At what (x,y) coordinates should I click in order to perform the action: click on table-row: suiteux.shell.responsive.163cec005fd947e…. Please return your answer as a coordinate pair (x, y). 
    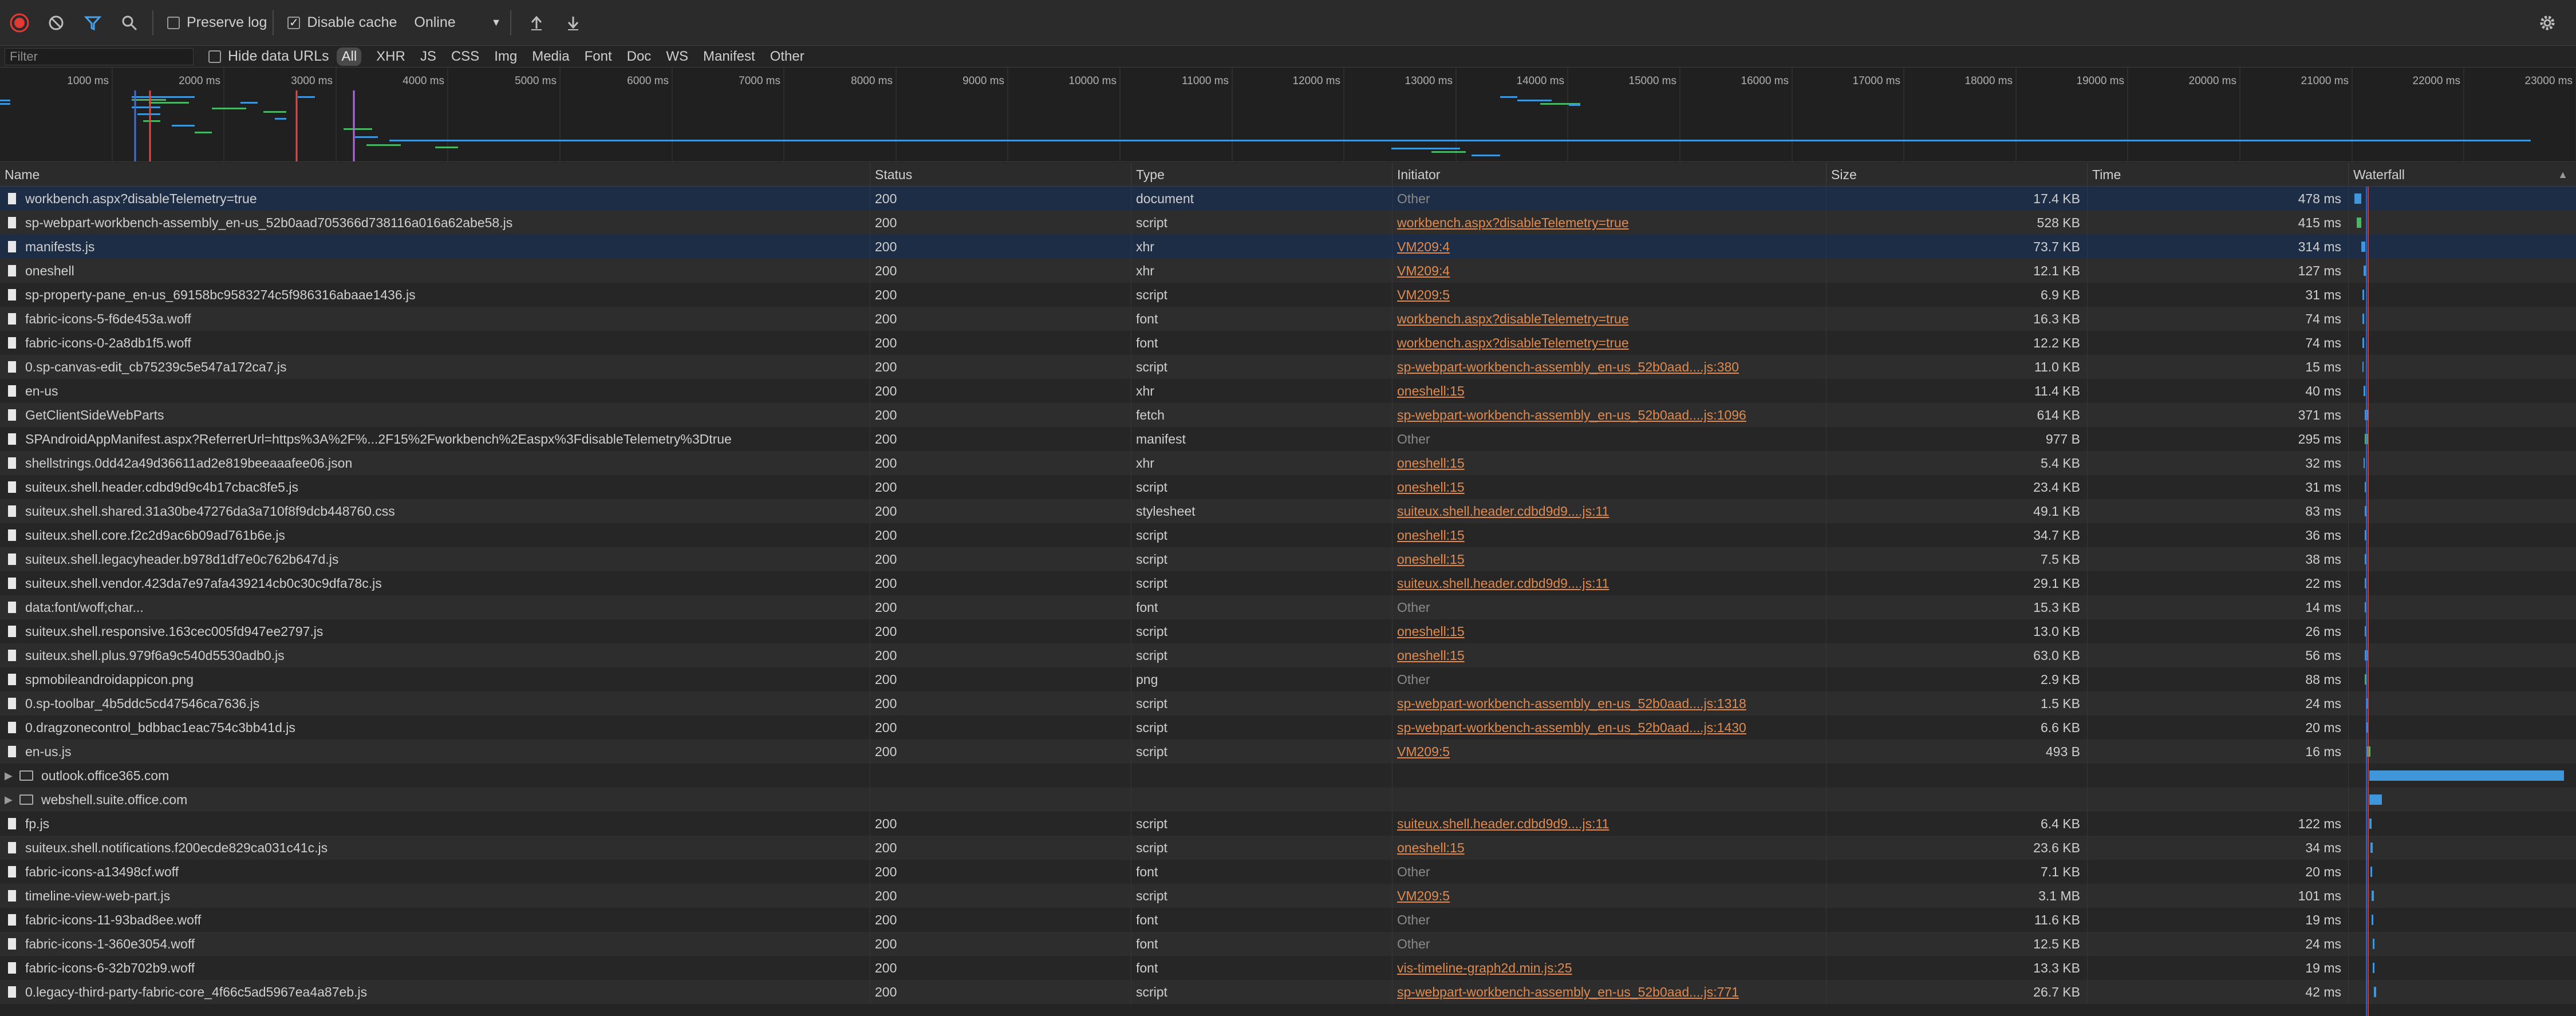
    Looking at the image, I should click on (1288, 631).